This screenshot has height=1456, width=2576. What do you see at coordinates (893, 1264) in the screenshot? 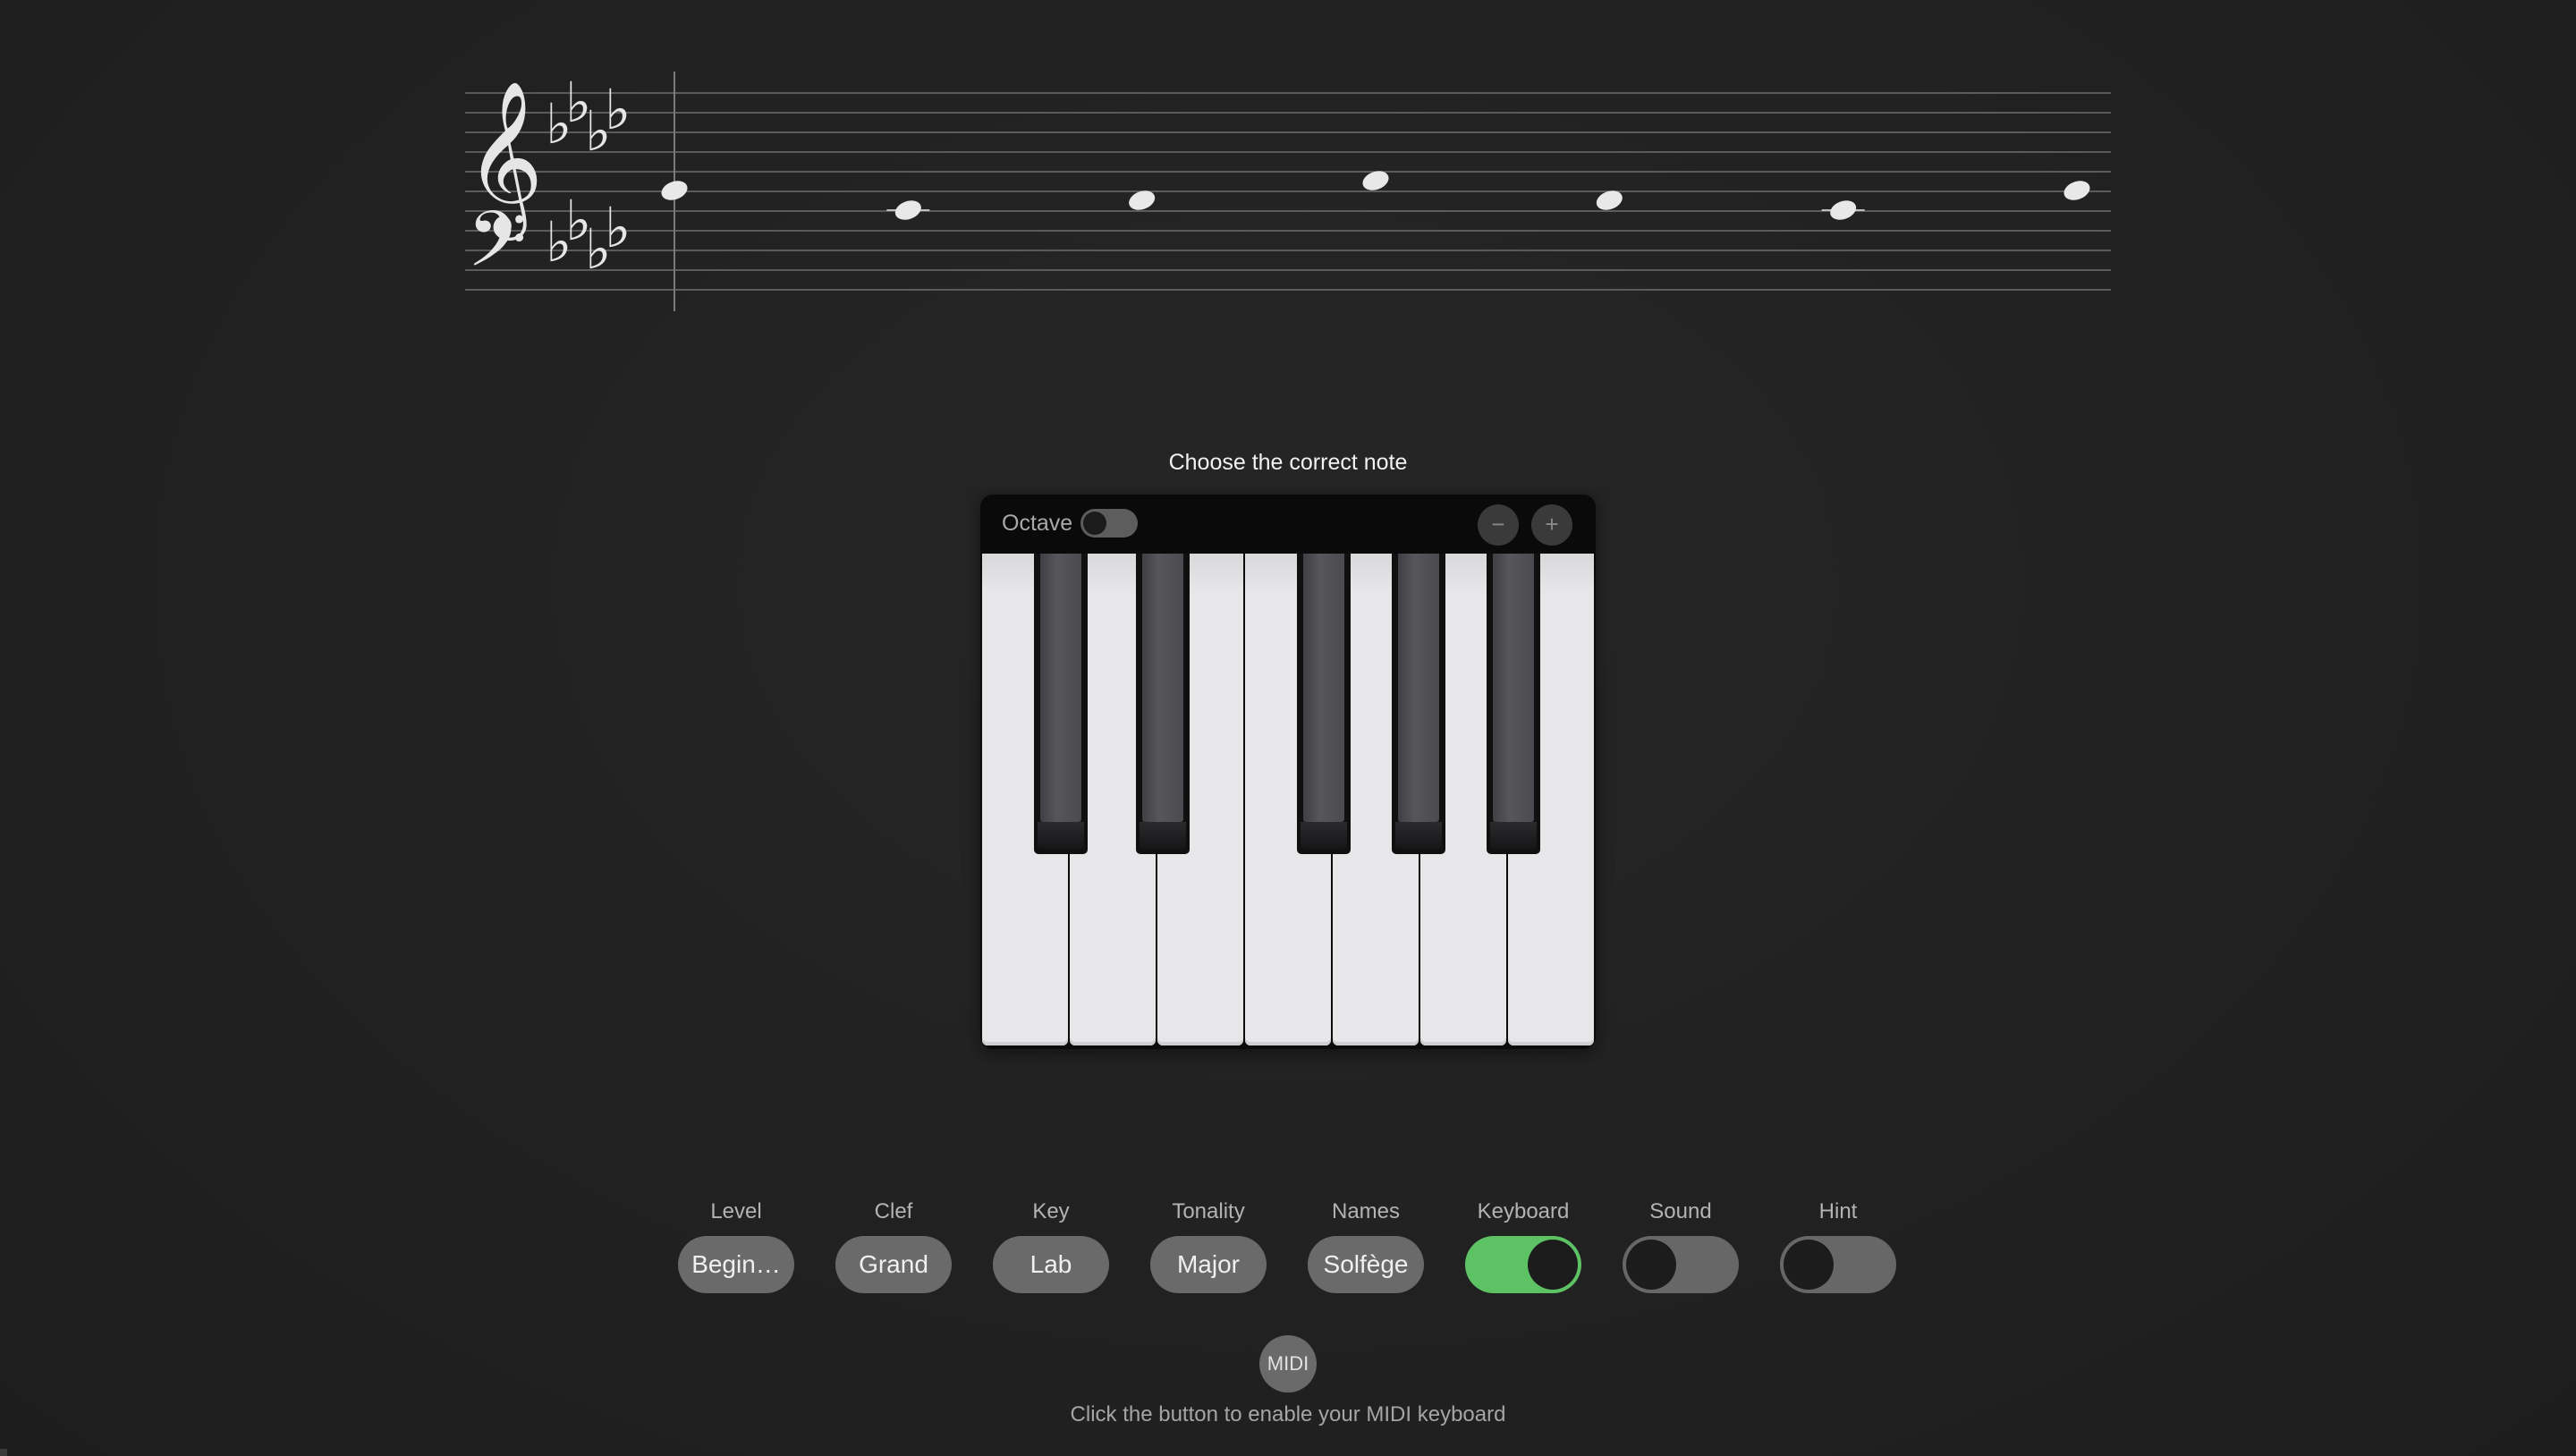
I see `clef-select: Grand` at bounding box center [893, 1264].